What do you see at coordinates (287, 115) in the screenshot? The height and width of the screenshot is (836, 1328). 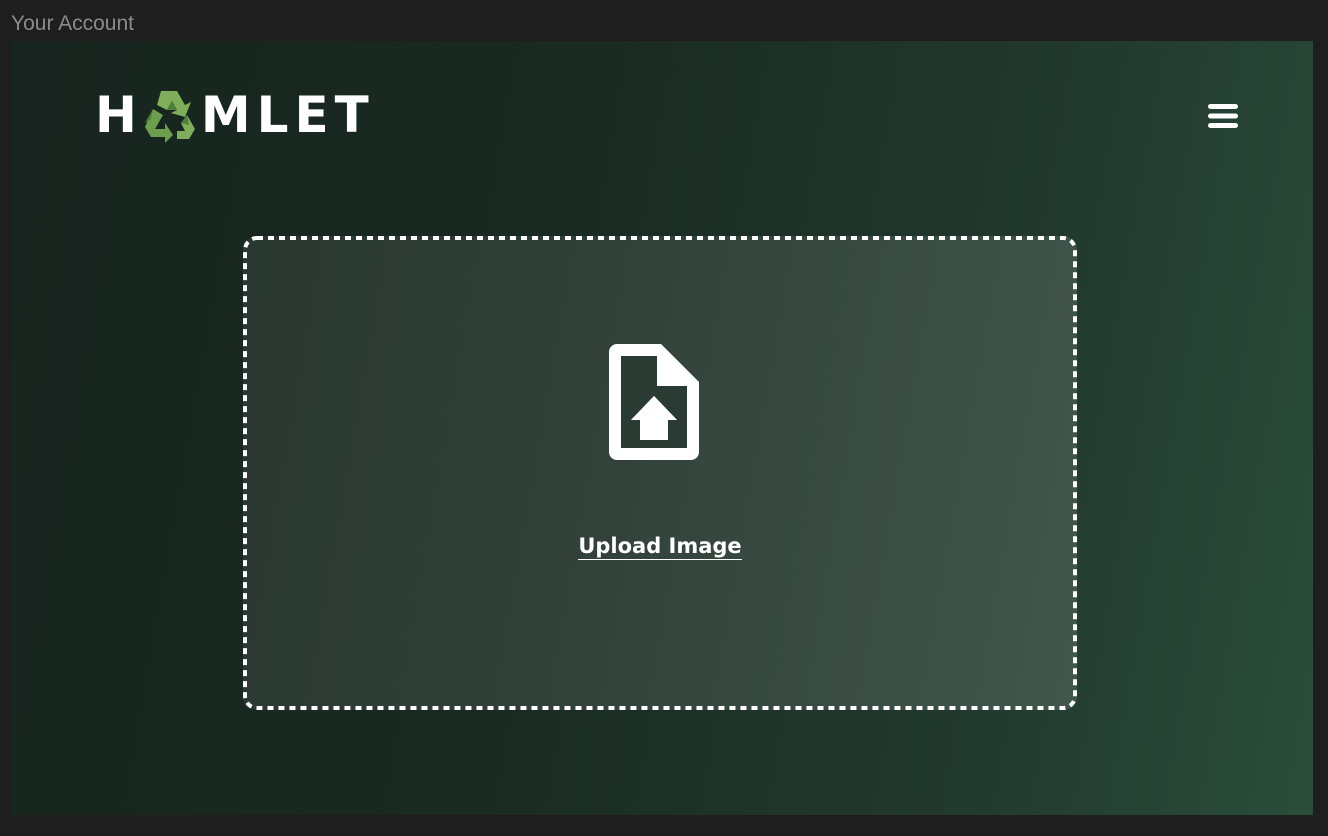 I see `logo-text-end: MLET` at bounding box center [287, 115].